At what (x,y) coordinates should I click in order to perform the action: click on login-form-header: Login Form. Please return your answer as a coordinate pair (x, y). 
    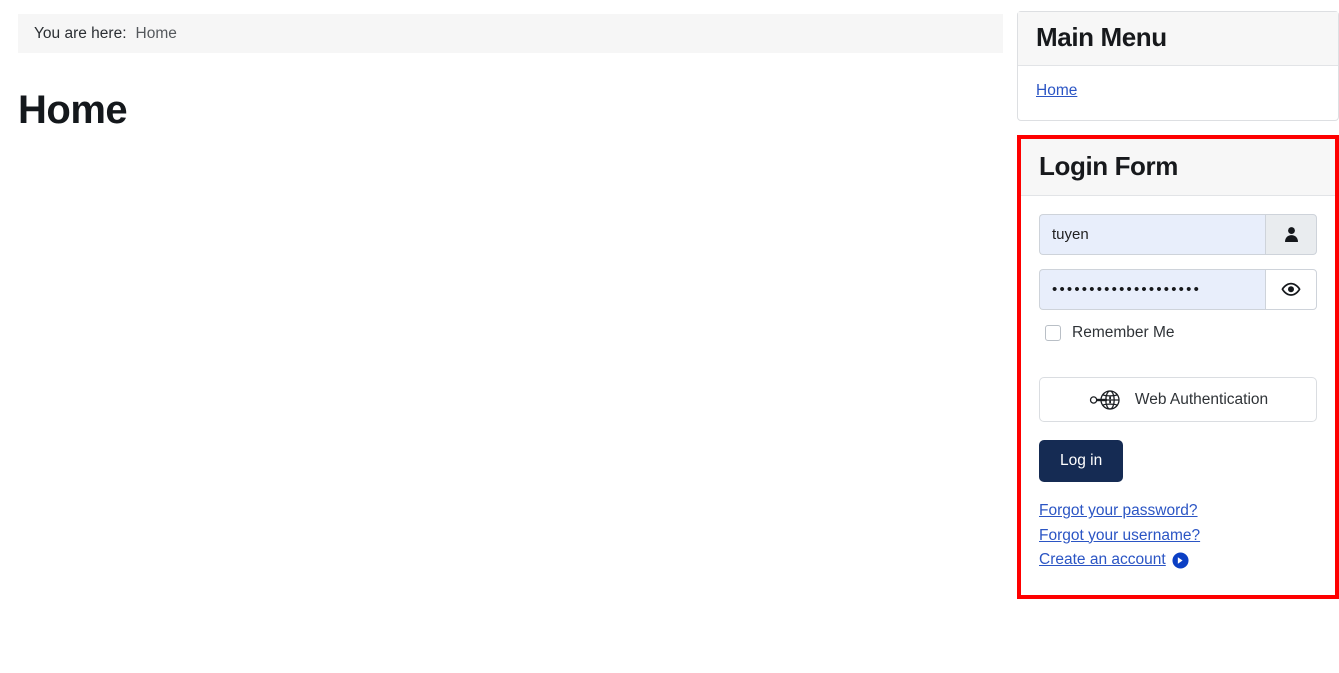
    Looking at the image, I should click on (1178, 167).